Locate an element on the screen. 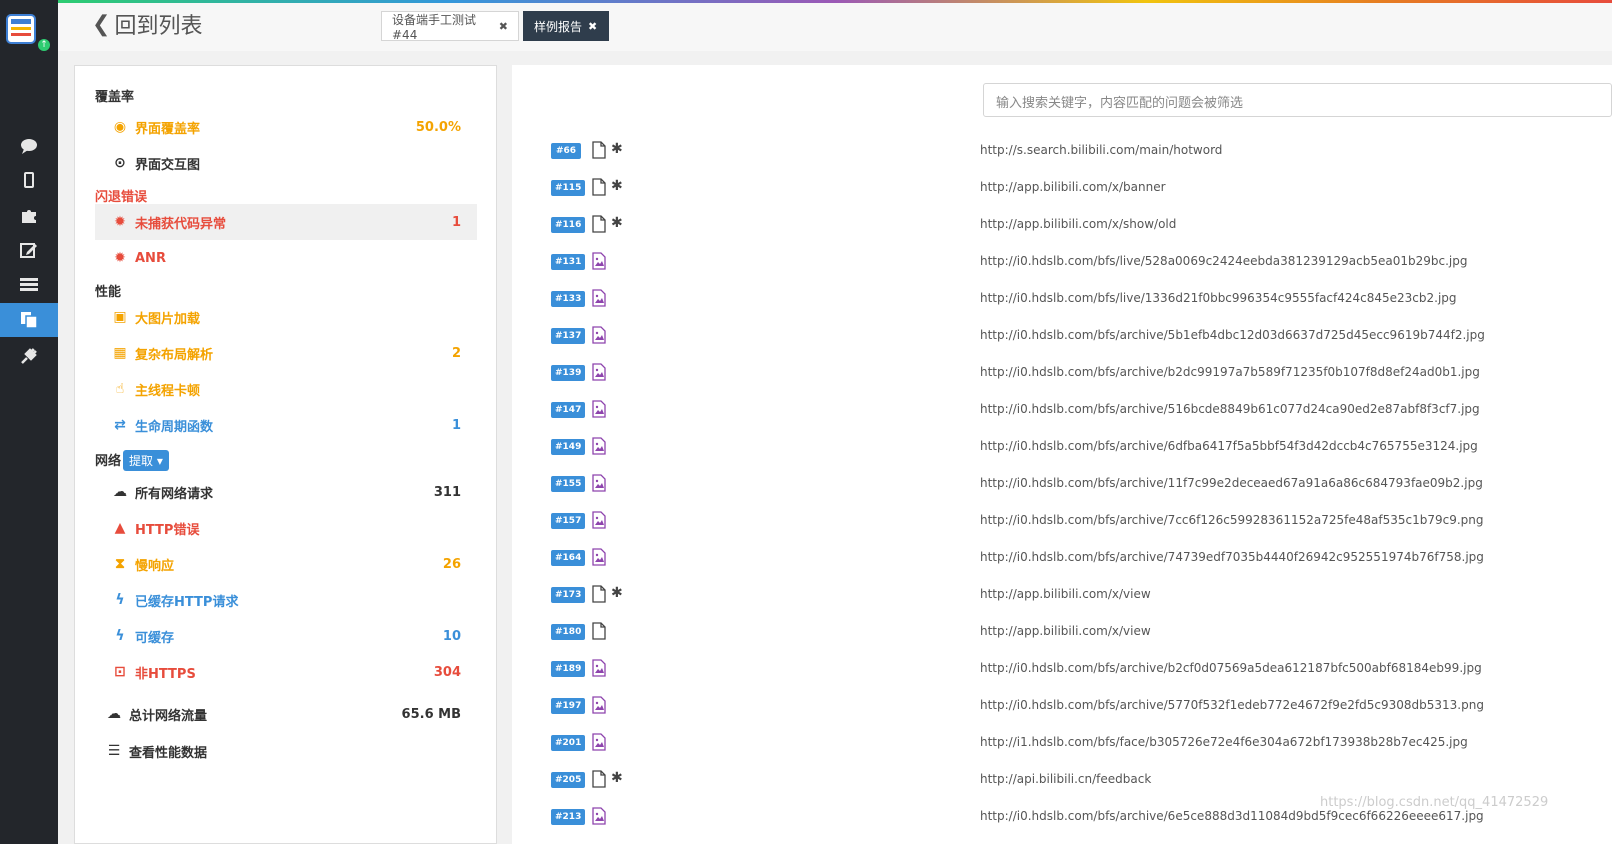 The width and height of the screenshot is (1612, 844). issue-url: http://api.bilibili.cn/feedback is located at coordinates (1065, 779).